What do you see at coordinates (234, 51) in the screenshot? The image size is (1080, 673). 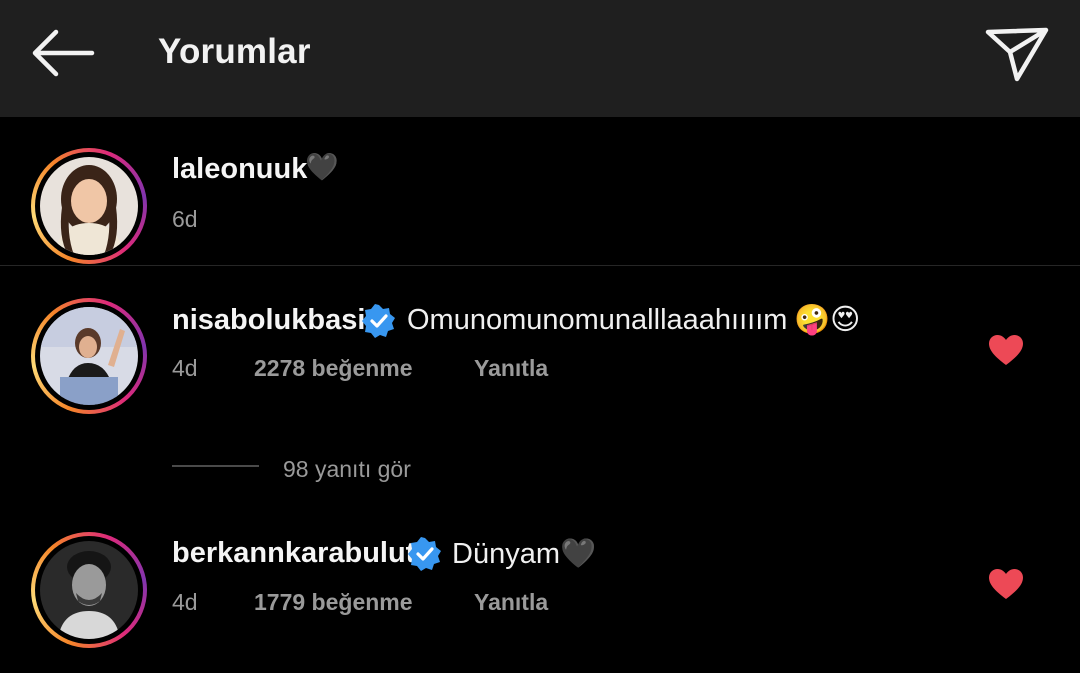 I see `page-title: Yorumlar` at bounding box center [234, 51].